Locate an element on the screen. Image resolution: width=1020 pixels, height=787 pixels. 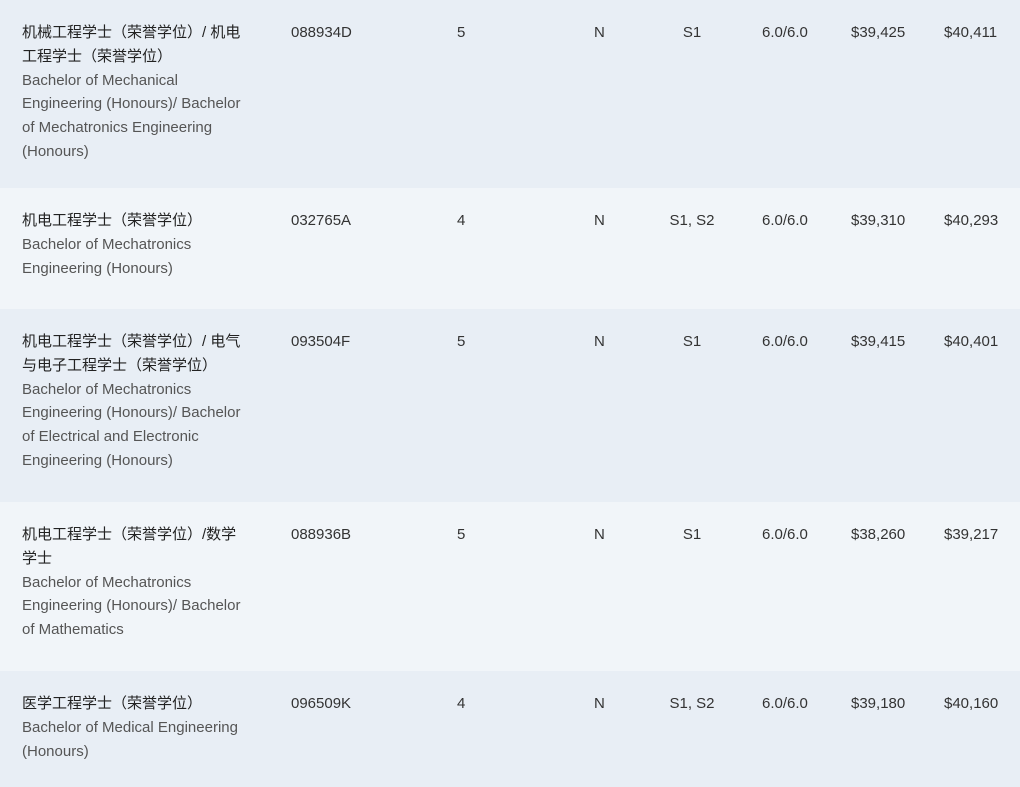
course-name-chinese: 机械工程学士（荣誉学位）/ 机电工程学士（荣誉学位） is located at coordinates (131, 44).